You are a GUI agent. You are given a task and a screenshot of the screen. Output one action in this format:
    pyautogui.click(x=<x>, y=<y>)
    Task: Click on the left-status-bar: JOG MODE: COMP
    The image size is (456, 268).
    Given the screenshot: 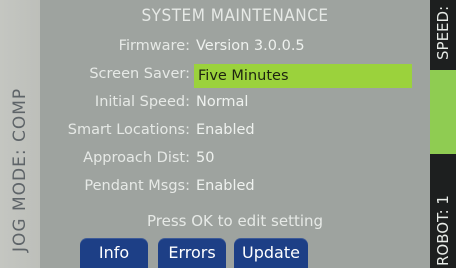 What is the action you would take?
    pyautogui.click(x=20, y=134)
    